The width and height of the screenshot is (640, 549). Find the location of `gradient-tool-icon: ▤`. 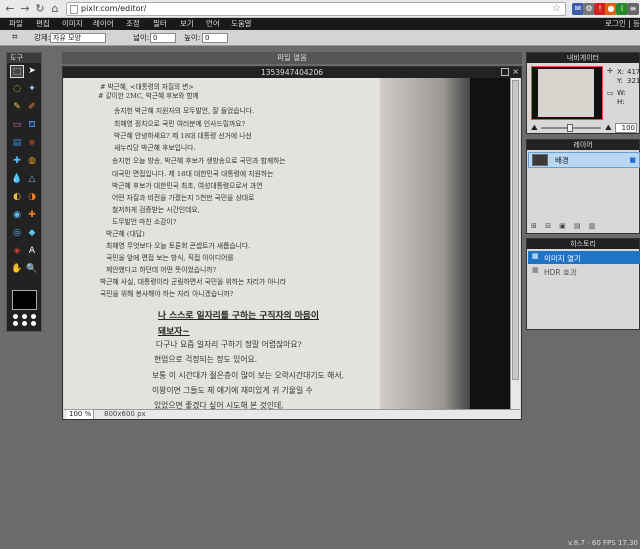

gradient-tool-icon: ▤ is located at coordinates (17, 143).